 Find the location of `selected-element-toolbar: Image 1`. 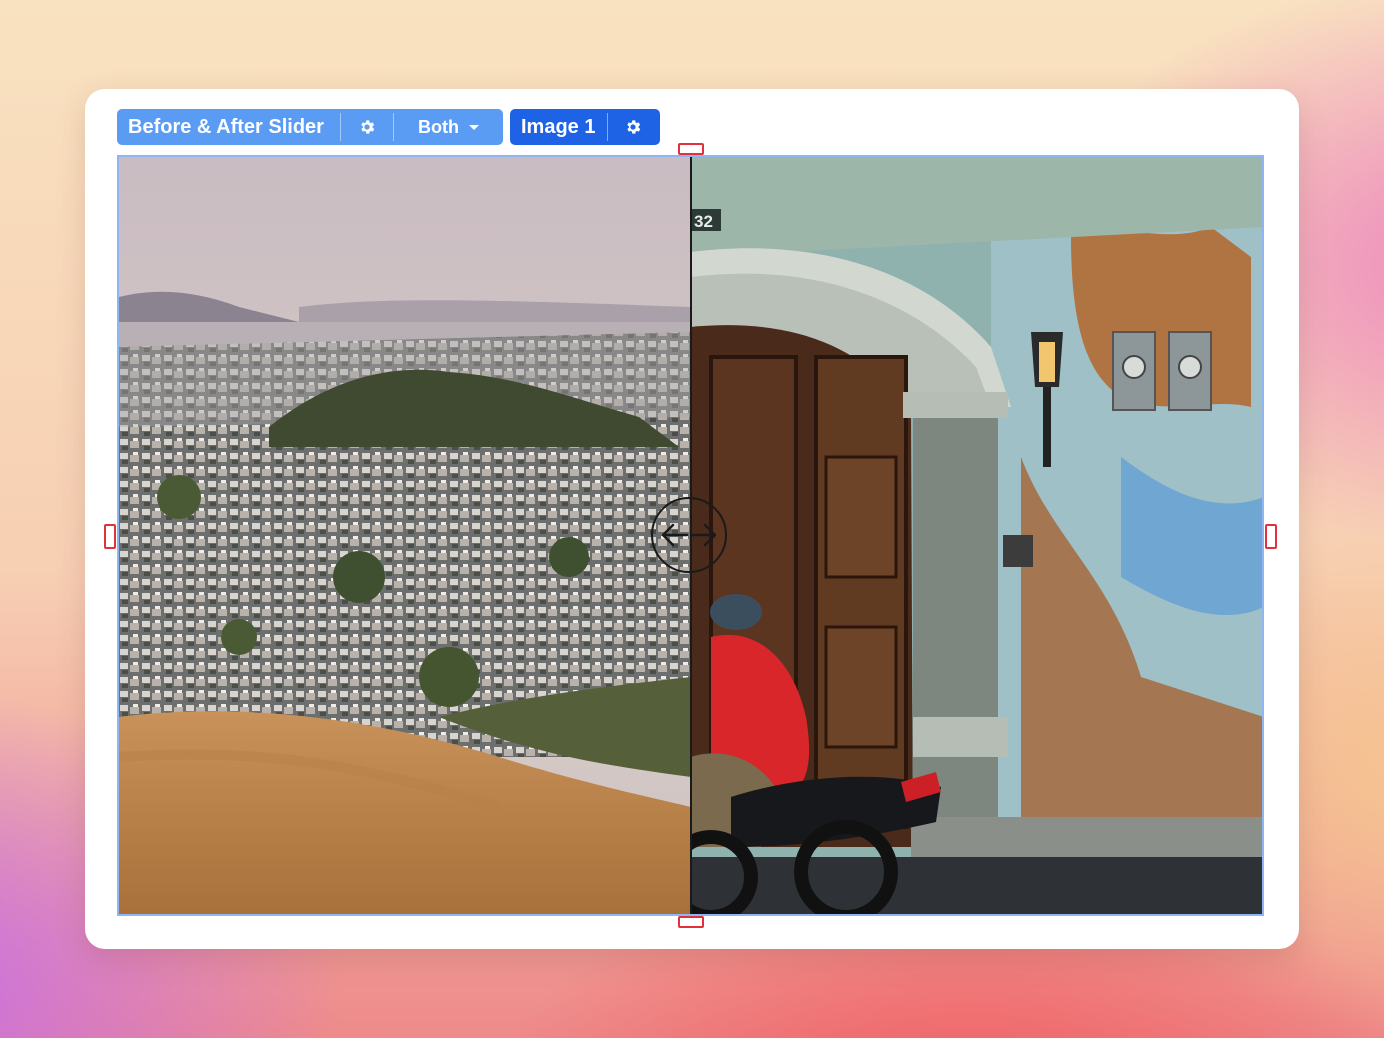

selected-element-toolbar: Image 1 is located at coordinates (585, 127).